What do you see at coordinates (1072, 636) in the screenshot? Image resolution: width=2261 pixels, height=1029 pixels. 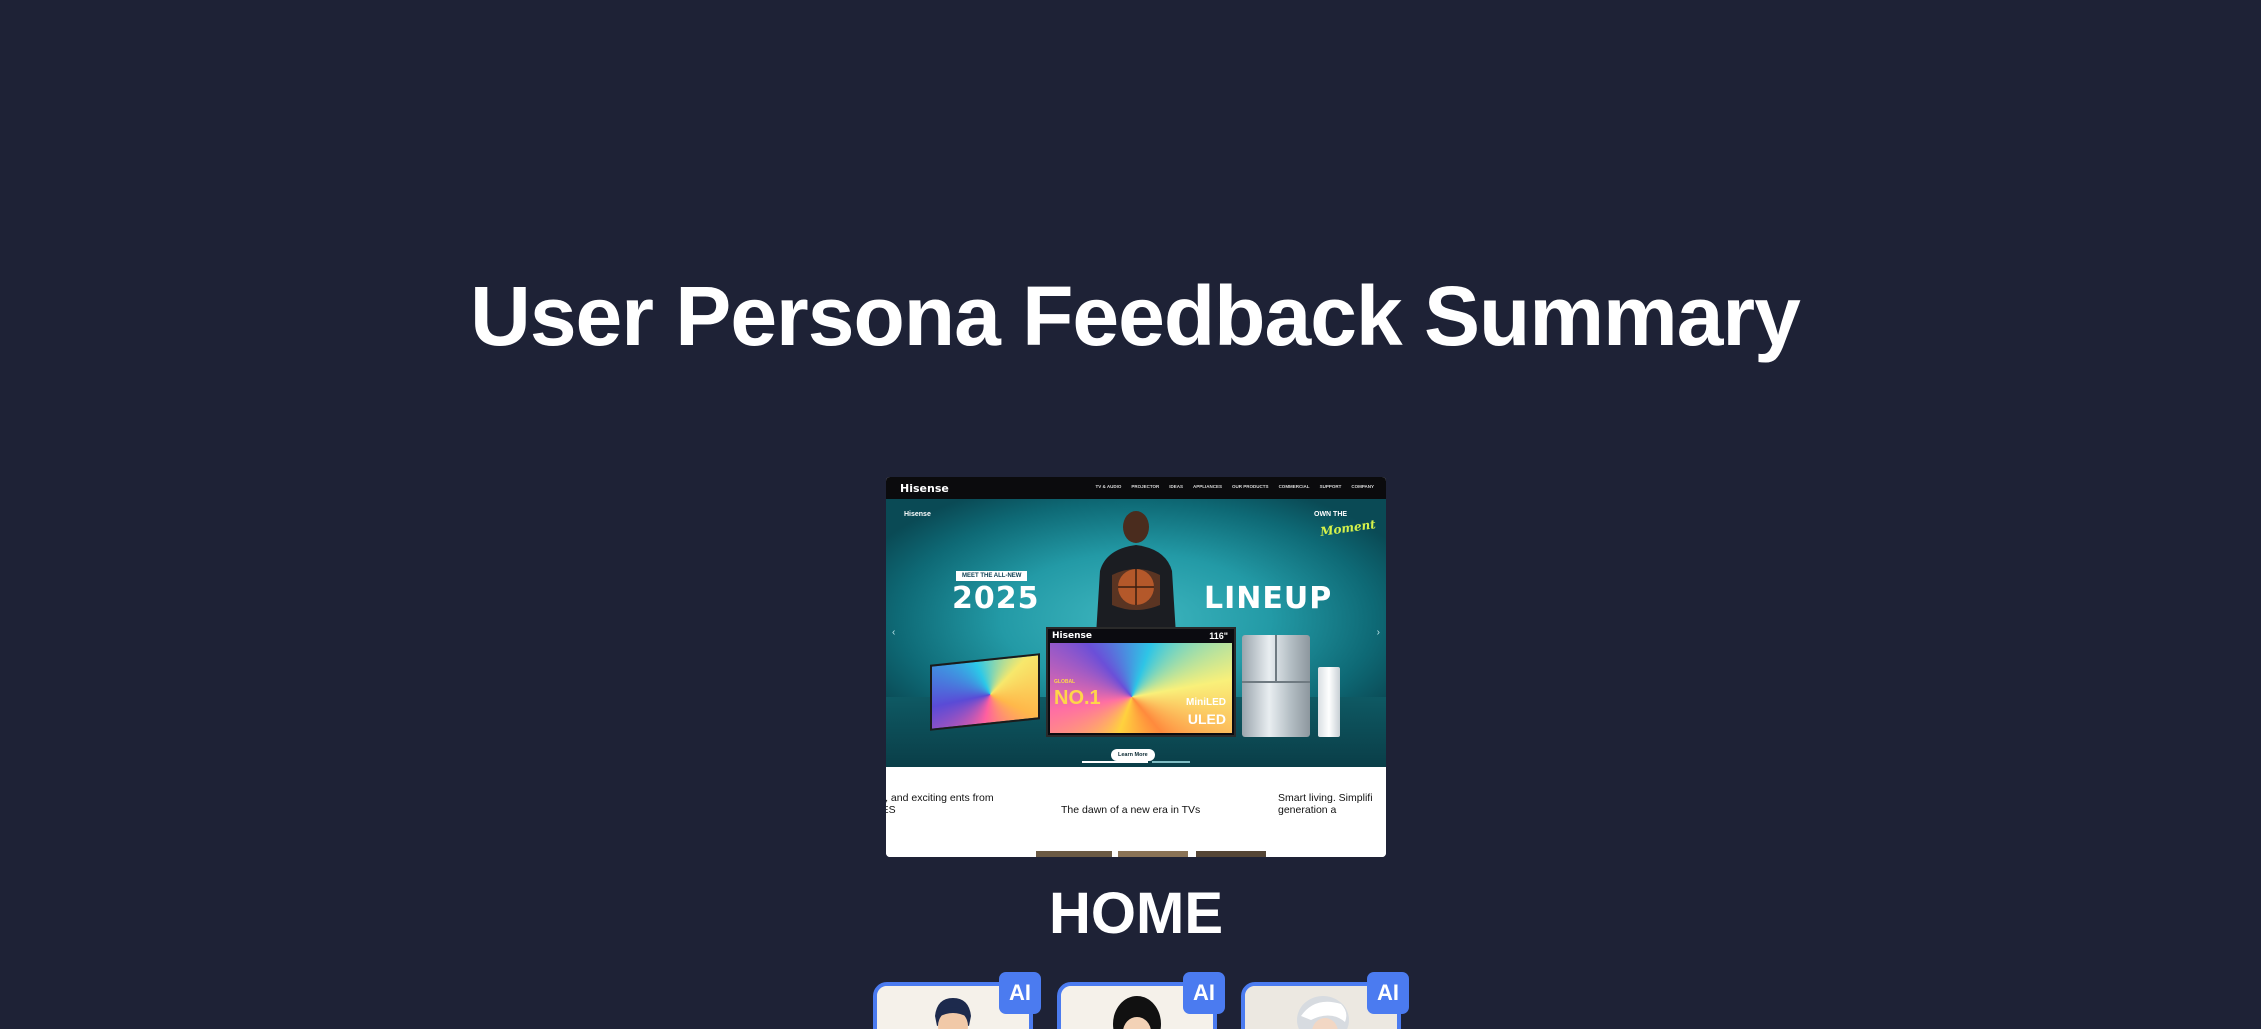 I see `tv-brand-label: Hisense` at bounding box center [1072, 636].